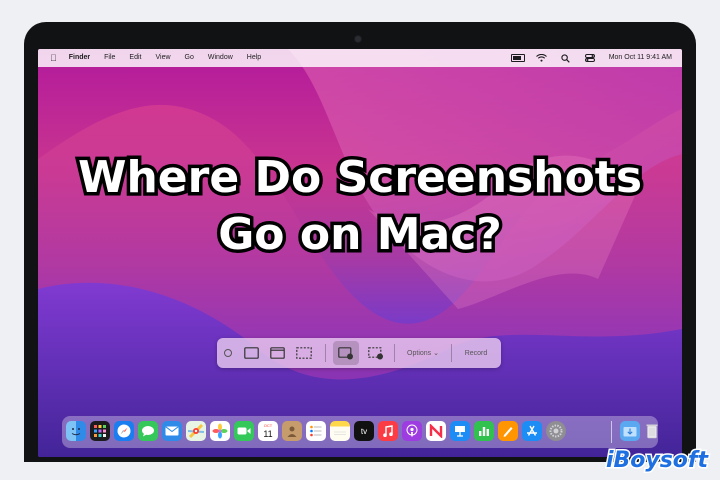 The image size is (720, 480). I want to click on wifi-icon, so click(542, 58).